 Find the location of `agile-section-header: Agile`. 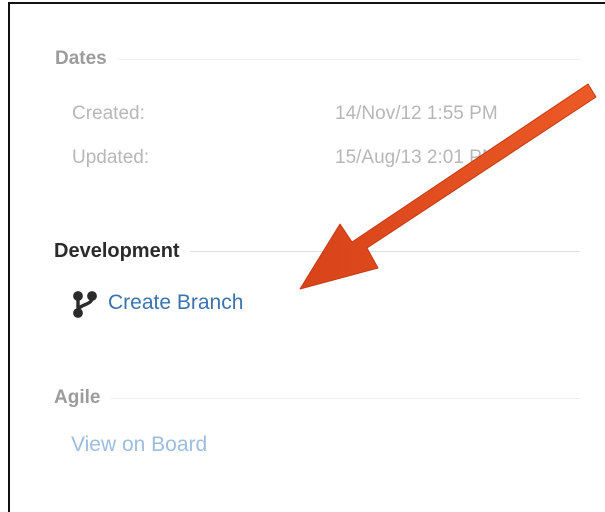

agile-section-header: Agile is located at coordinates (317, 398).